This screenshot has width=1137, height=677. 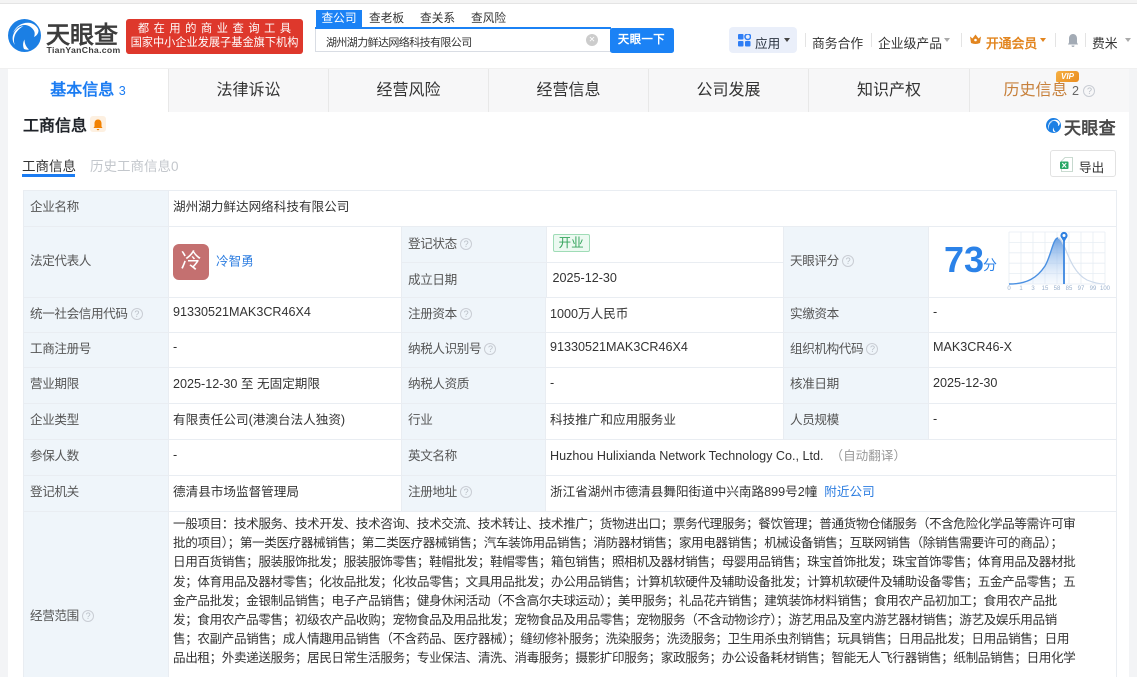 What do you see at coordinates (1045, 289) in the screenshot?
I see `svg-text: 15` at bounding box center [1045, 289].